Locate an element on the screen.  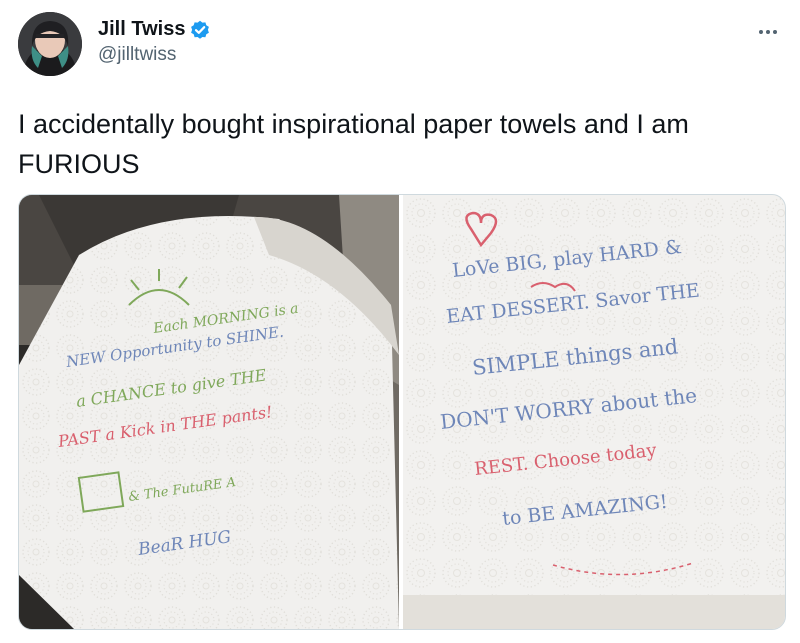
verified-badge-icon is located at coordinates (200, 30).